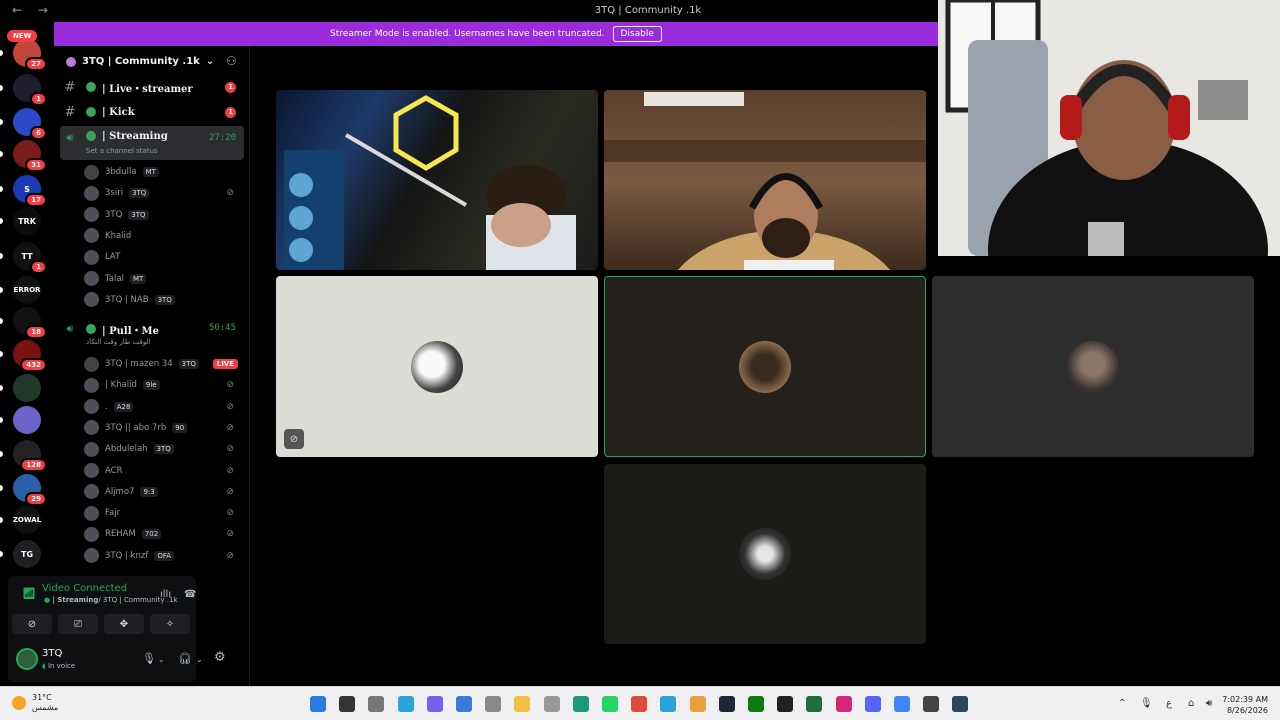 This screenshot has height=720, width=1280. I want to click on server-icon: 29, so click(30, 490).